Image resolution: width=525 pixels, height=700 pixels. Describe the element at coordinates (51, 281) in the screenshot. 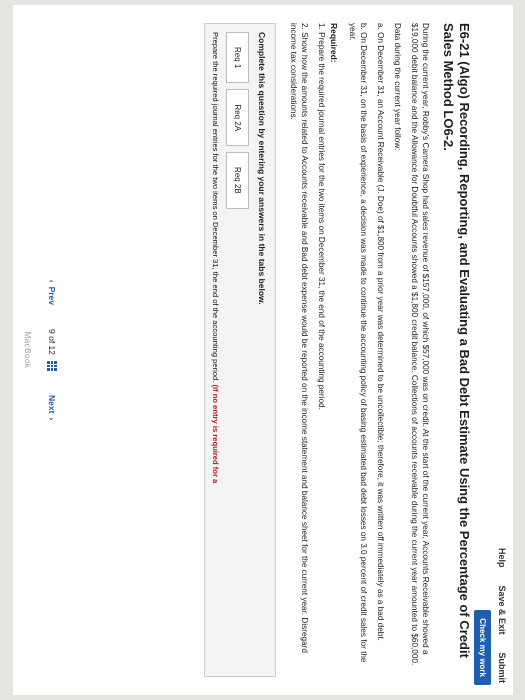

I see `chevron-left-icon: ‹` at that location.